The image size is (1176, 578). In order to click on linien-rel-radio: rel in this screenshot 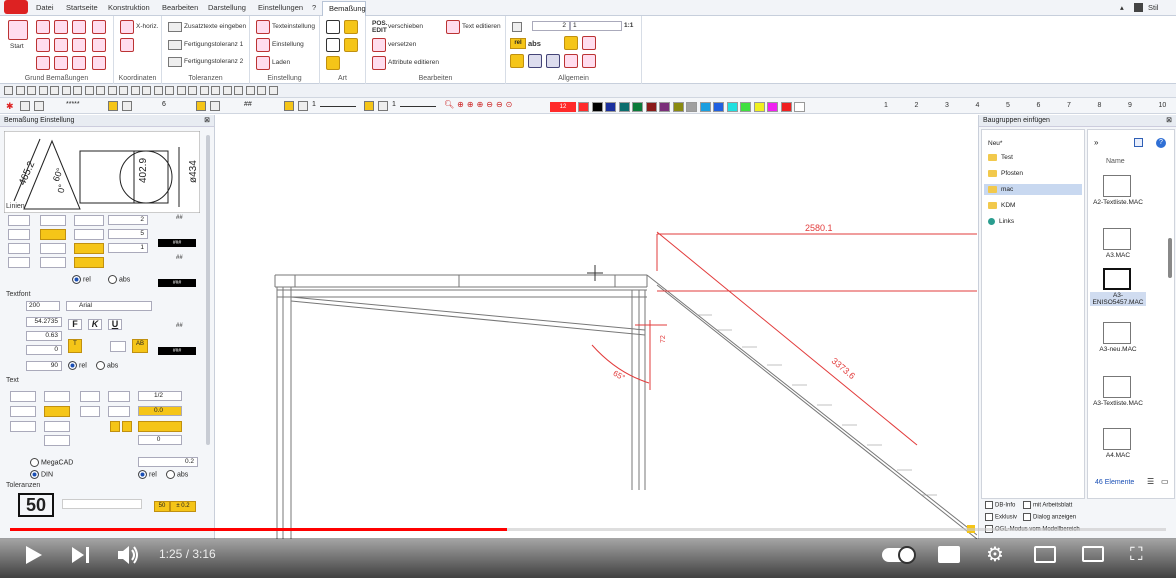, I will do `click(81, 279)`.